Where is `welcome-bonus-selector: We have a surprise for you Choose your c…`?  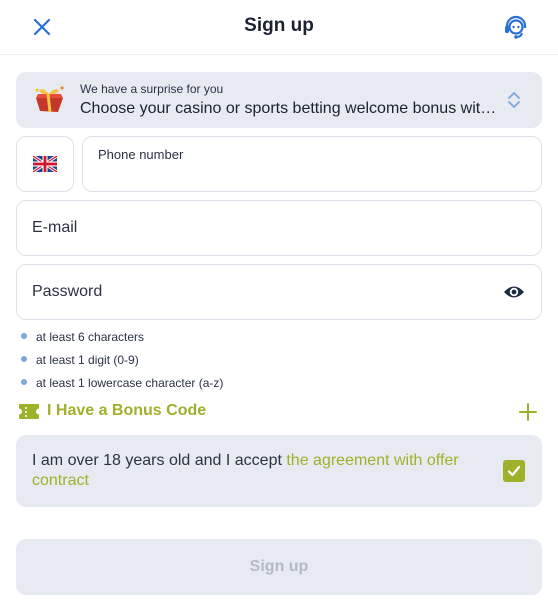
welcome-bonus-selector: We have a surprise for you Choose your c… is located at coordinates (279, 100).